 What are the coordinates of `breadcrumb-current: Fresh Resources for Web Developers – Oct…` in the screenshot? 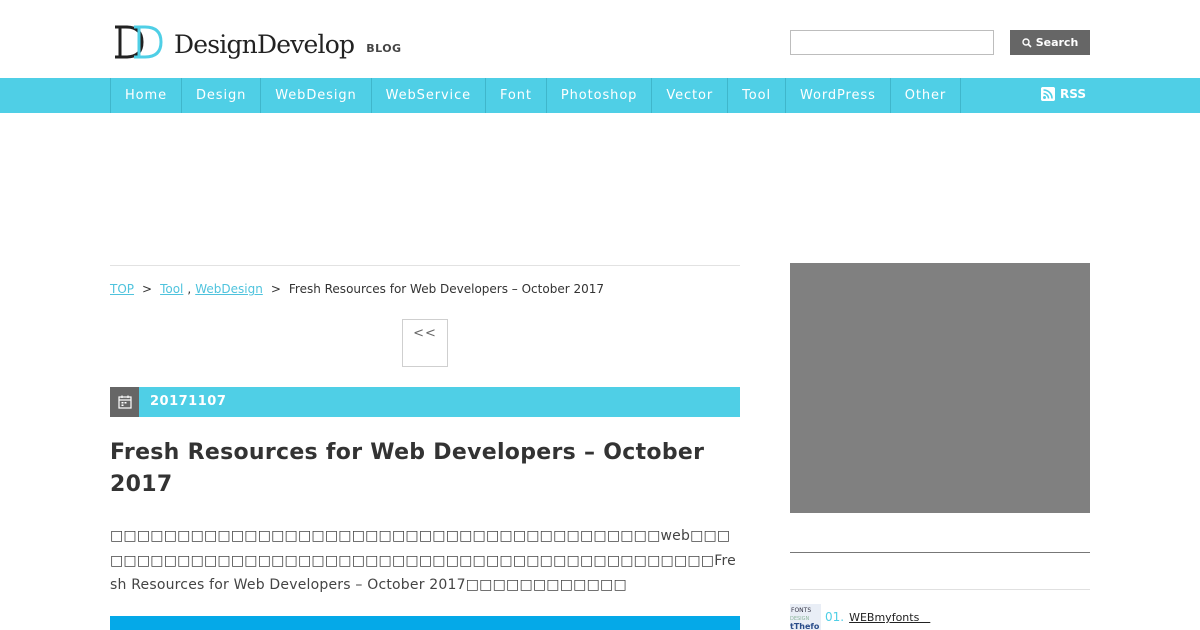 It's located at (446, 289).